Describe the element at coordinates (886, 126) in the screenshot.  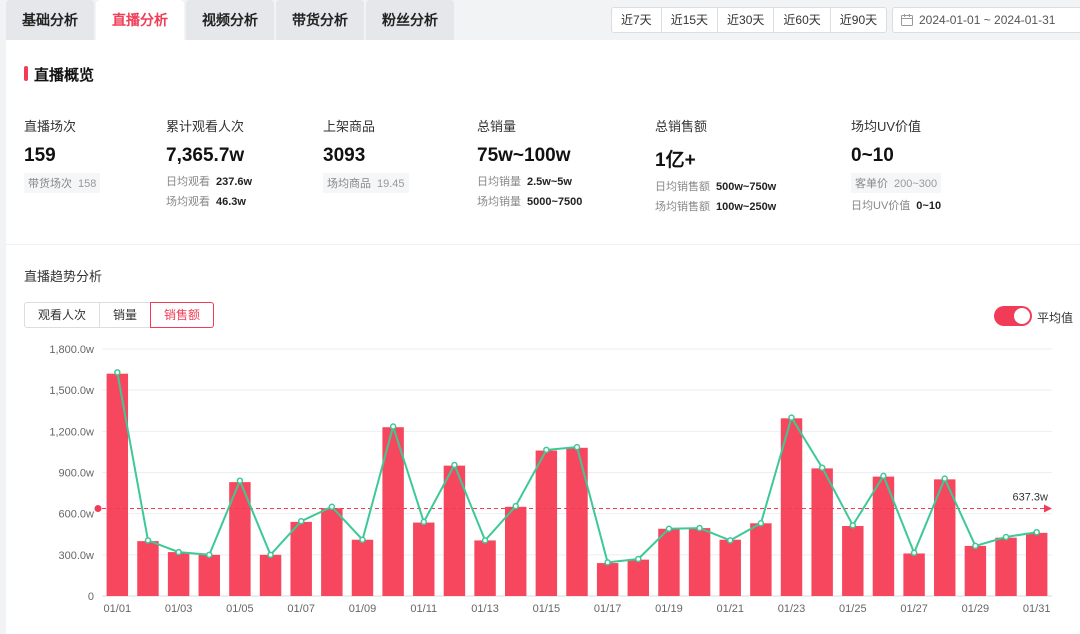
I see `metric-label: 场均UV价值` at that location.